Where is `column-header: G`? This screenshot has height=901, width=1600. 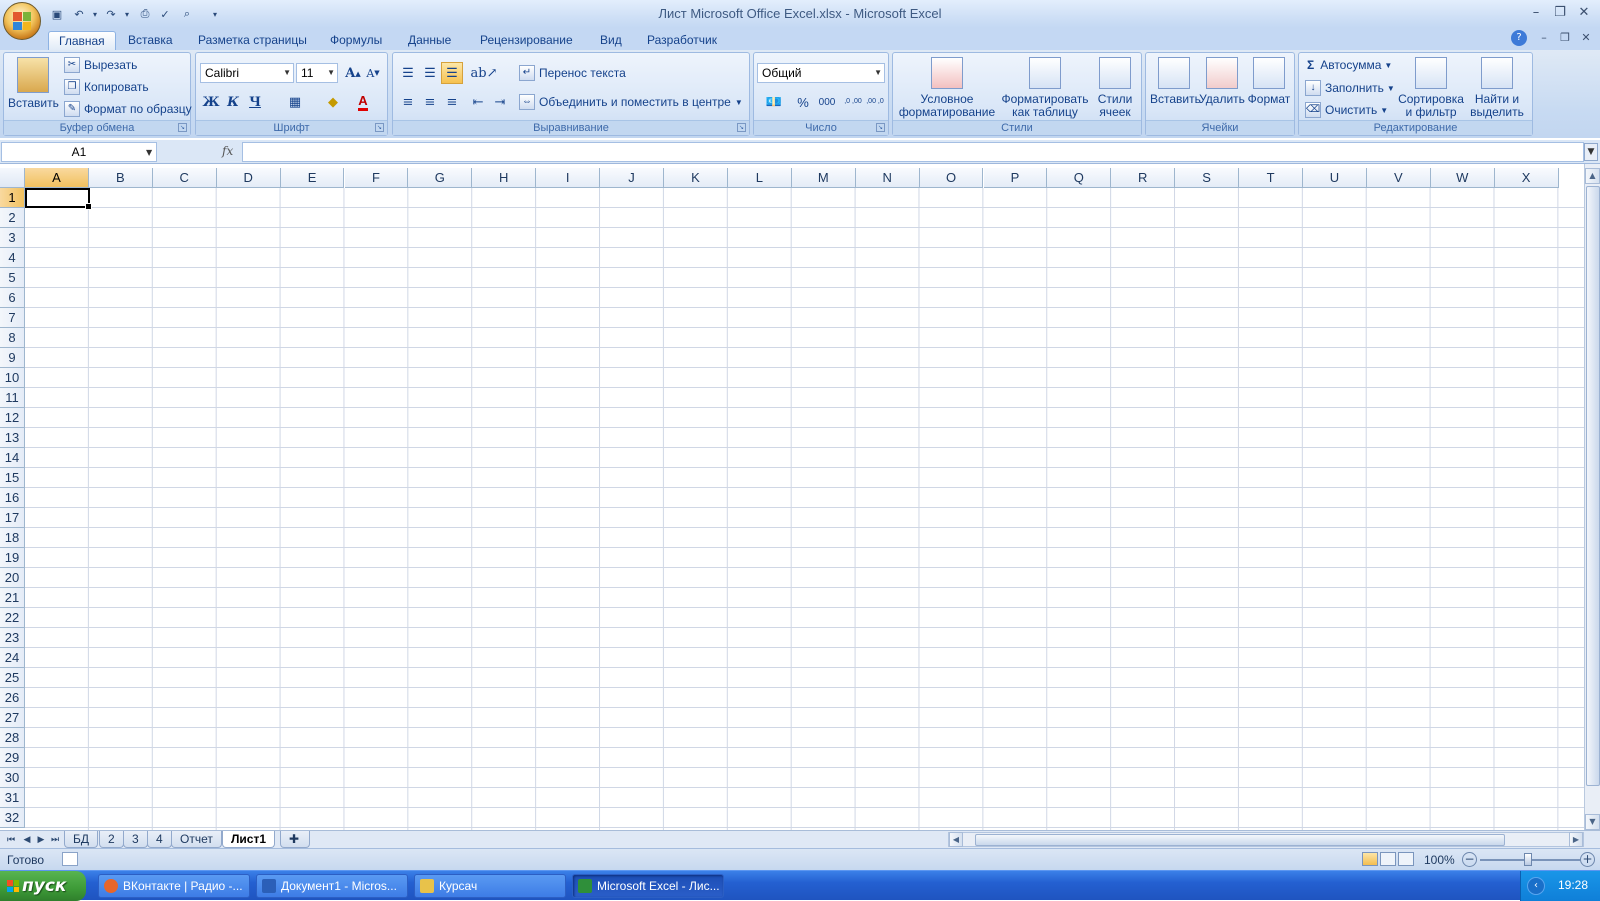
column-header: G is located at coordinates (440, 178).